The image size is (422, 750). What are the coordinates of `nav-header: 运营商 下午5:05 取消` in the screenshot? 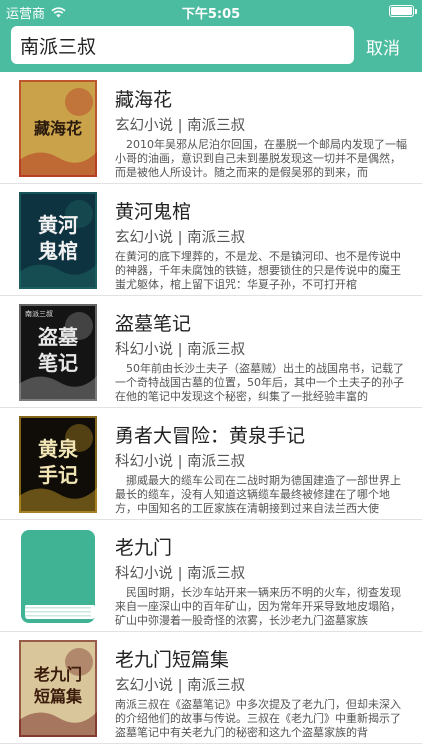 It's located at (211, 36).